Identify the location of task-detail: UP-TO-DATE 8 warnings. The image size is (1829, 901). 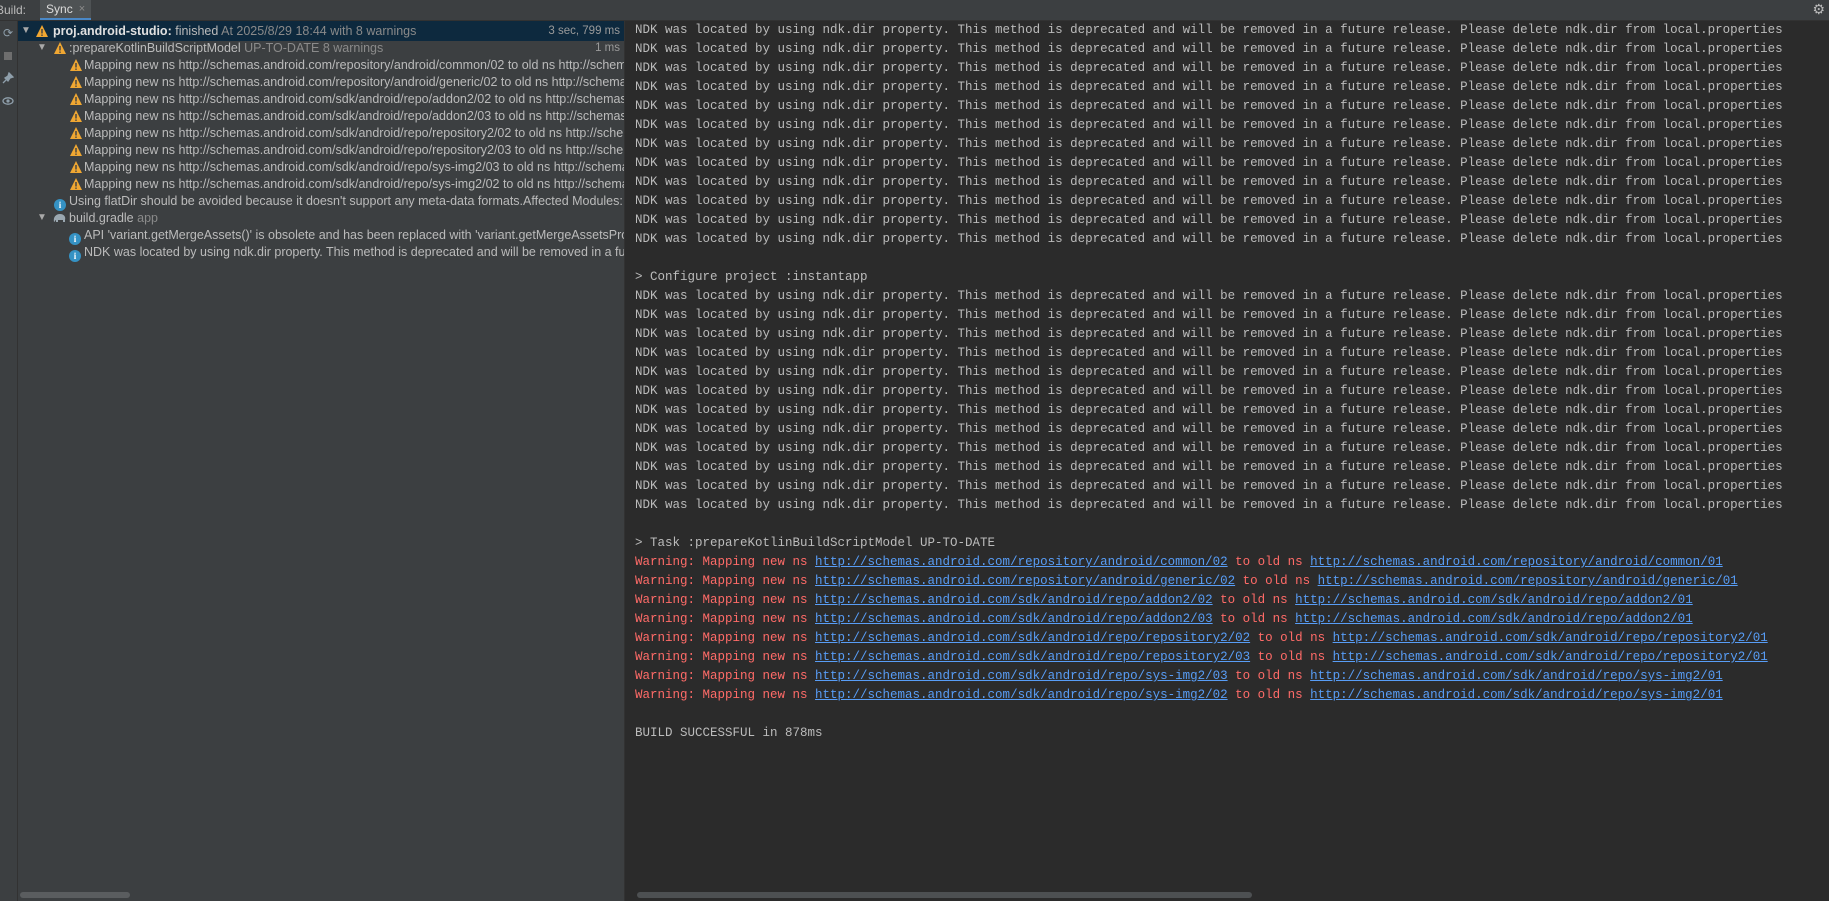
(314, 48).